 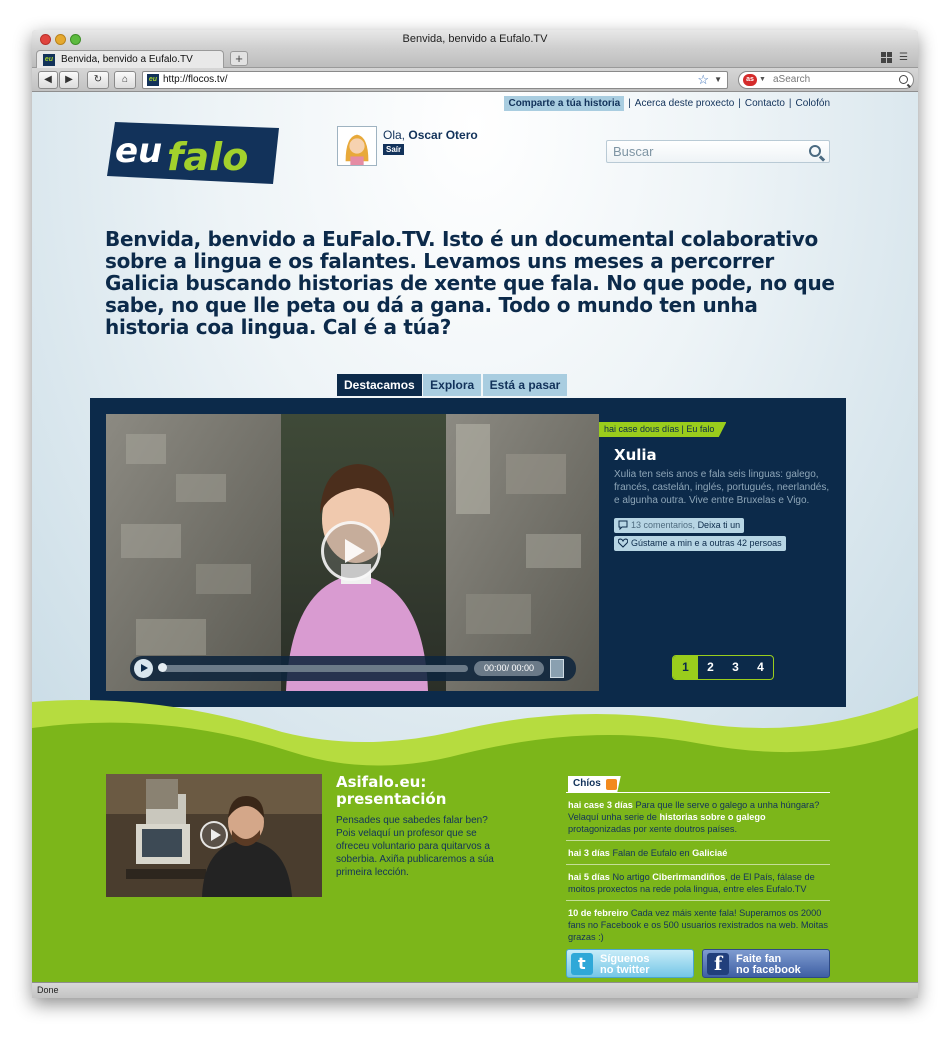 I want to click on news-date: hai 5 días, so click(x=589, y=877).